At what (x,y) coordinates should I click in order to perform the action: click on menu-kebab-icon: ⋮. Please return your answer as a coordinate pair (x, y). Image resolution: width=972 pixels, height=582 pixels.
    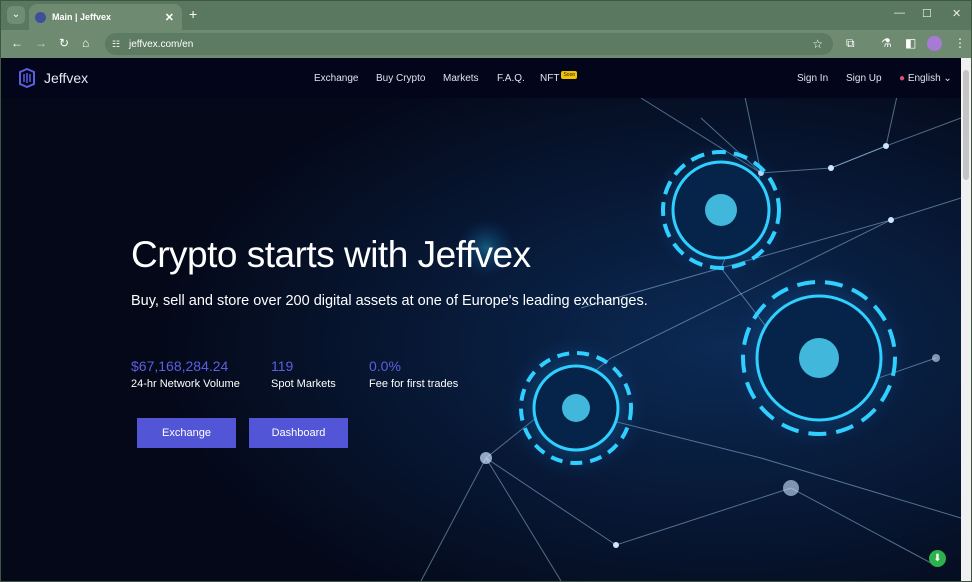
    Looking at the image, I should click on (960, 43).